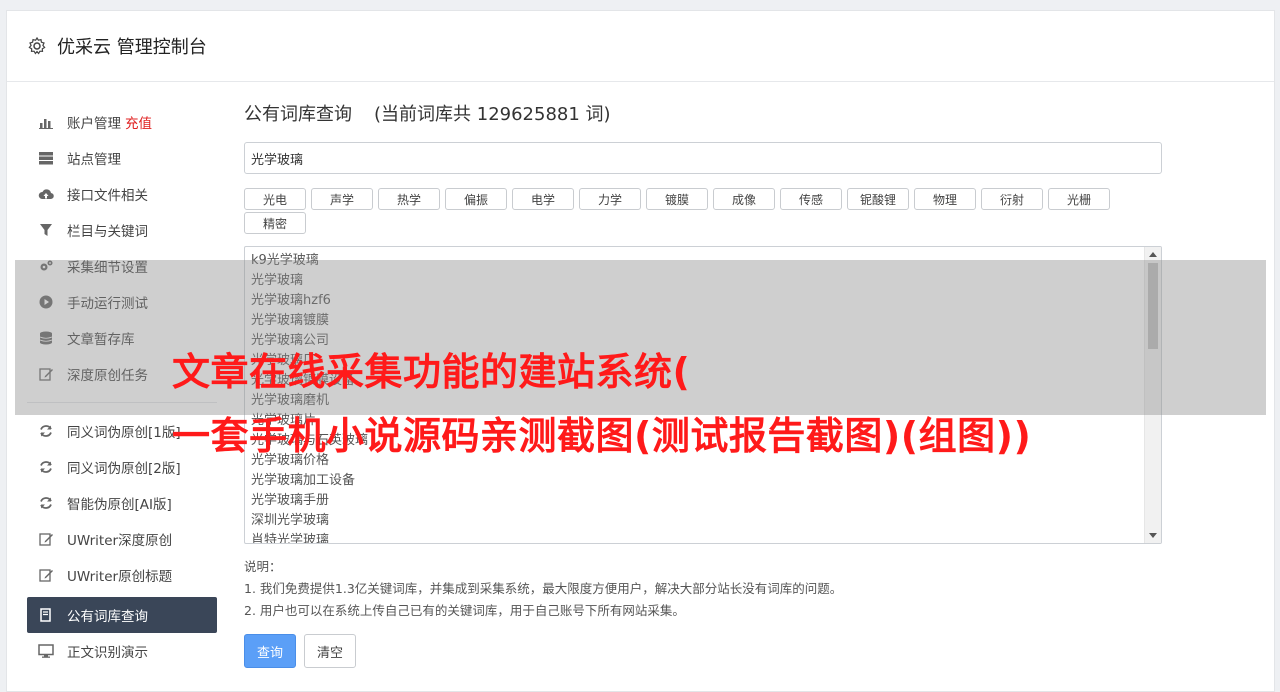 The image size is (1280, 692). Describe the element at coordinates (46, 615) in the screenshot. I see `book-icon` at that location.